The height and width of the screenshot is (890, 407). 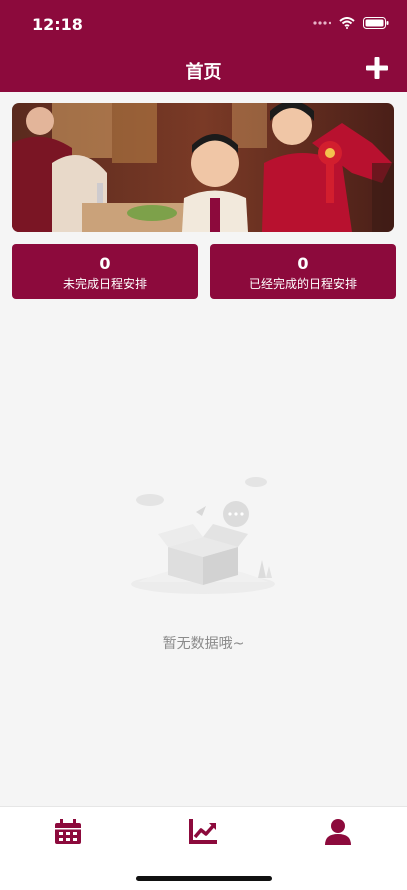 What do you see at coordinates (104, 284) in the screenshot?
I see `unfinished-label: 未完成日程安排` at bounding box center [104, 284].